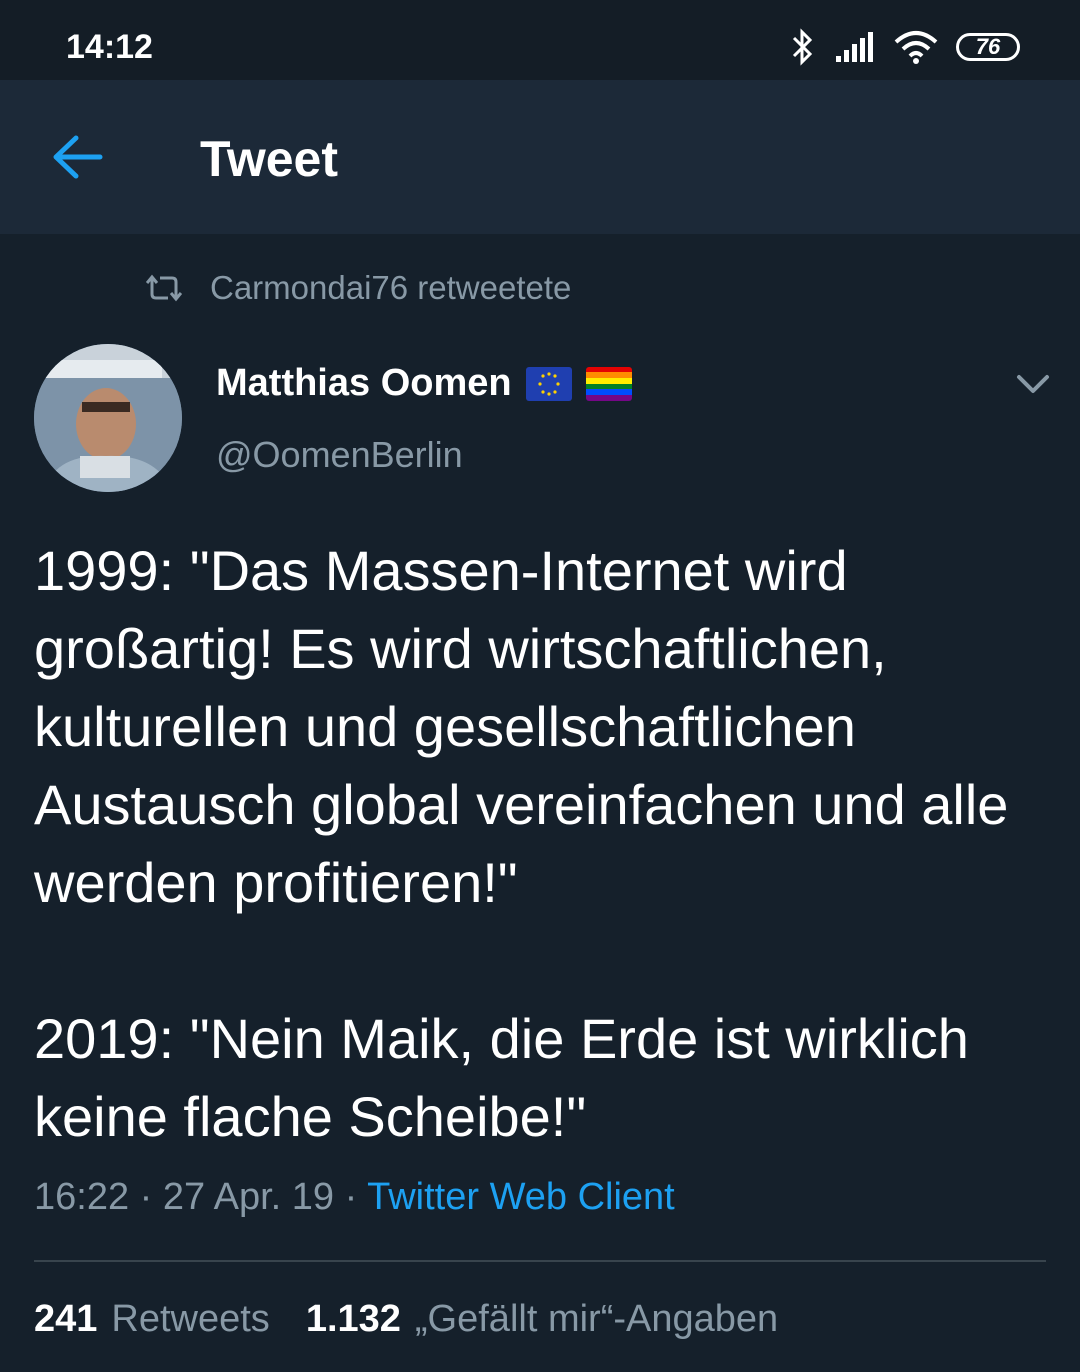 Image resolution: width=1080 pixels, height=1372 pixels. What do you see at coordinates (608, 383) in the screenshot?
I see `rainbow-flag-icon` at bounding box center [608, 383].